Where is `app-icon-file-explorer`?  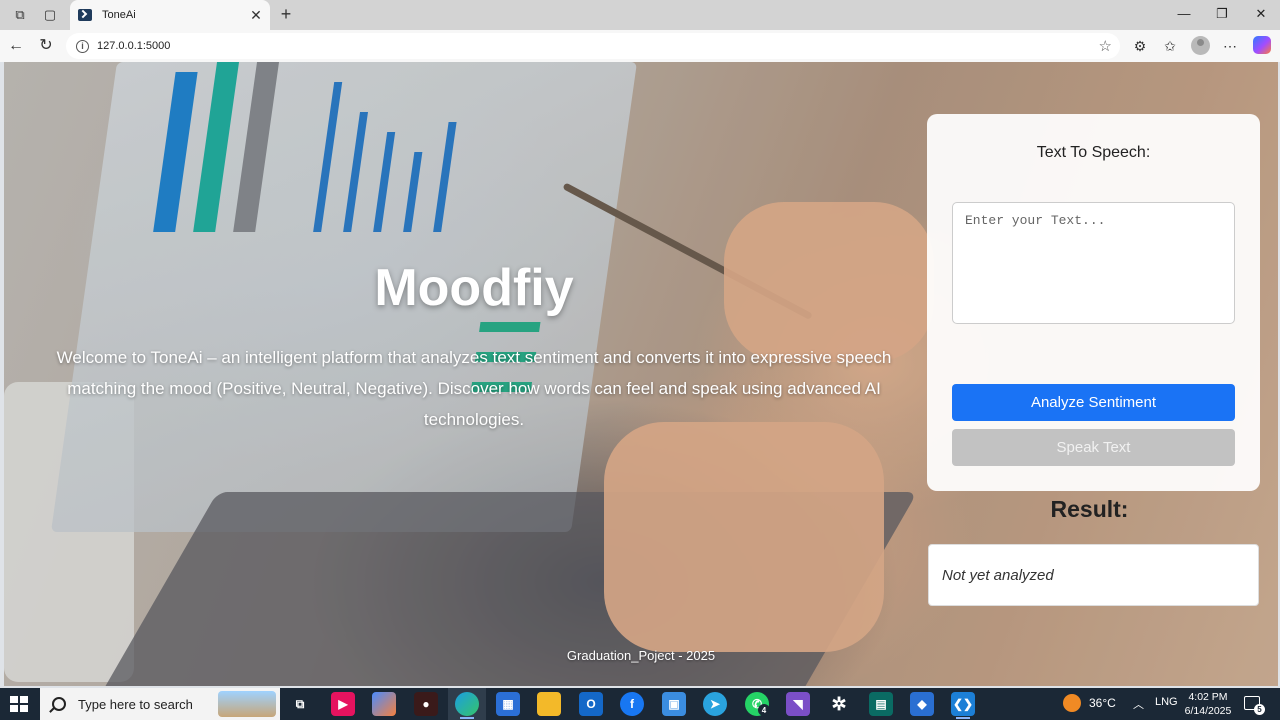 app-icon-file-explorer is located at coordinates (549, 704).